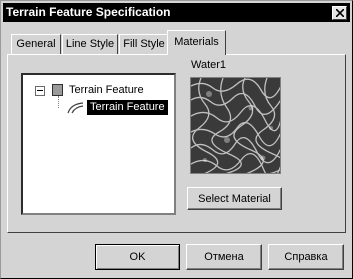 The height and width of the screenshot is (279, 353). Describe the element at coordinates (224, 257) in the screenshot. I see `cancel-button: Отмена` at that location.